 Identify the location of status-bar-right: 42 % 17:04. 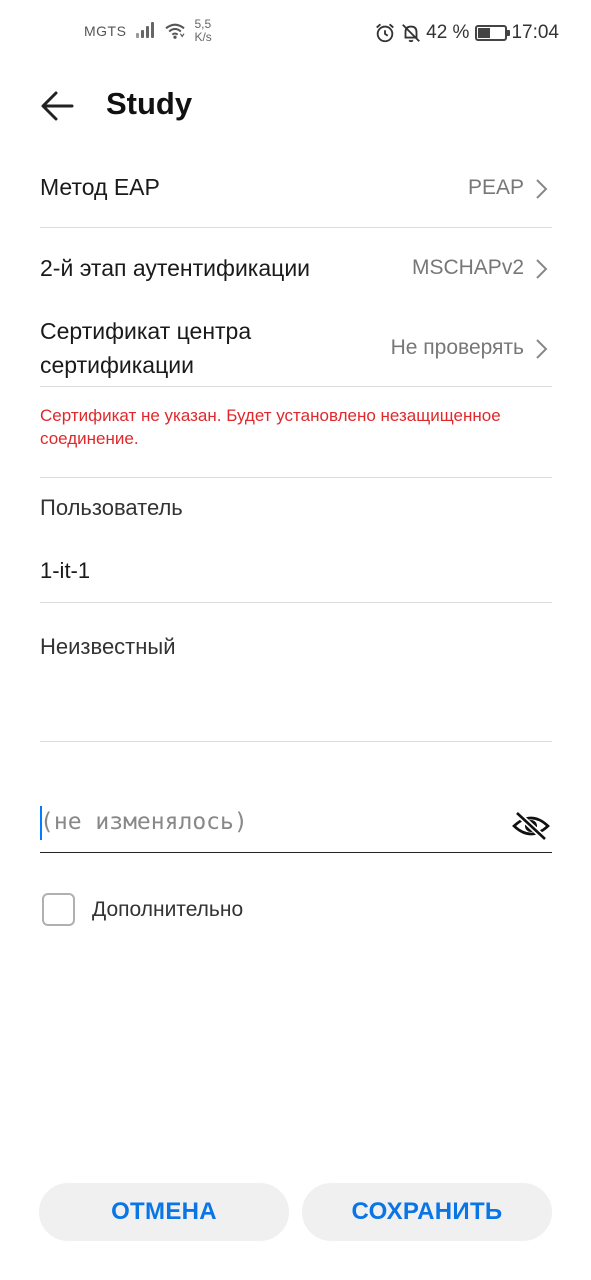
(466, 33).